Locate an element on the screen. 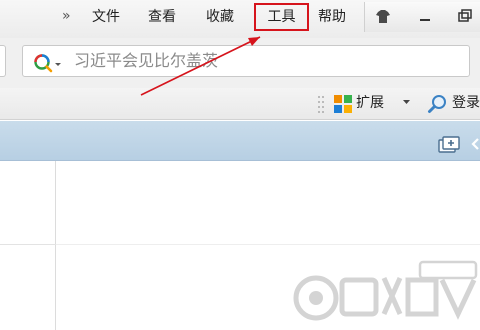 Image resolution: width=480 pixels, height=330 pixels. restore-button is located at coordinates (463, 17).